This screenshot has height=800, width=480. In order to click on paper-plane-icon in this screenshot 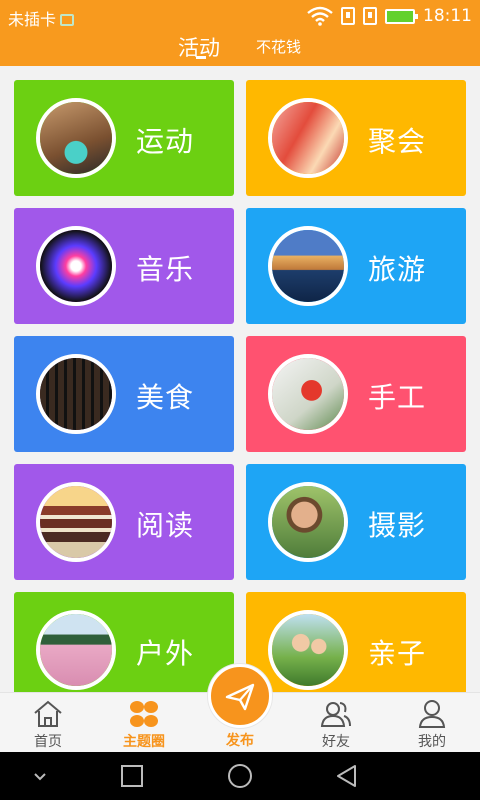, I will do `click(240, 697)`.